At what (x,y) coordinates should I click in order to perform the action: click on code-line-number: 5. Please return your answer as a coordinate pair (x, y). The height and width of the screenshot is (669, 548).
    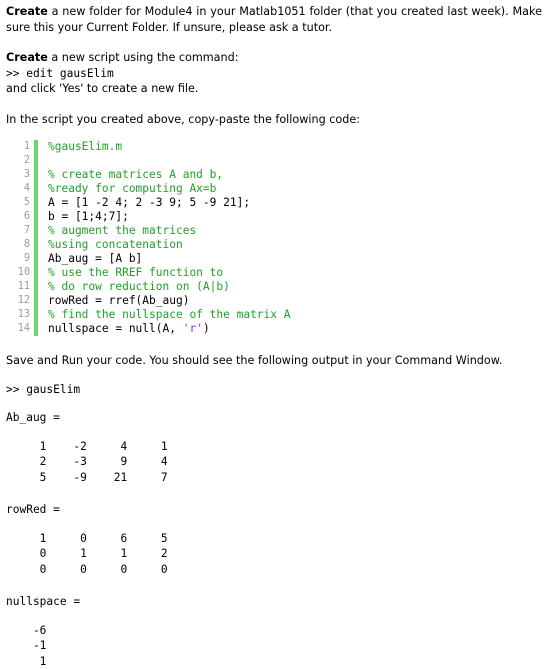
    Looking at the image, I should click on (19, 203).